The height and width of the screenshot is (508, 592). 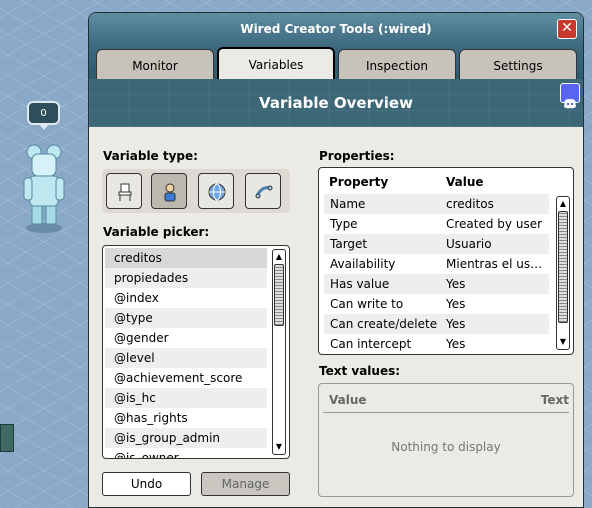 What do you see at coordinates (43, 113) in the screenshot?
I see `speech-bubble: 0` at bounding box center [43, 113].